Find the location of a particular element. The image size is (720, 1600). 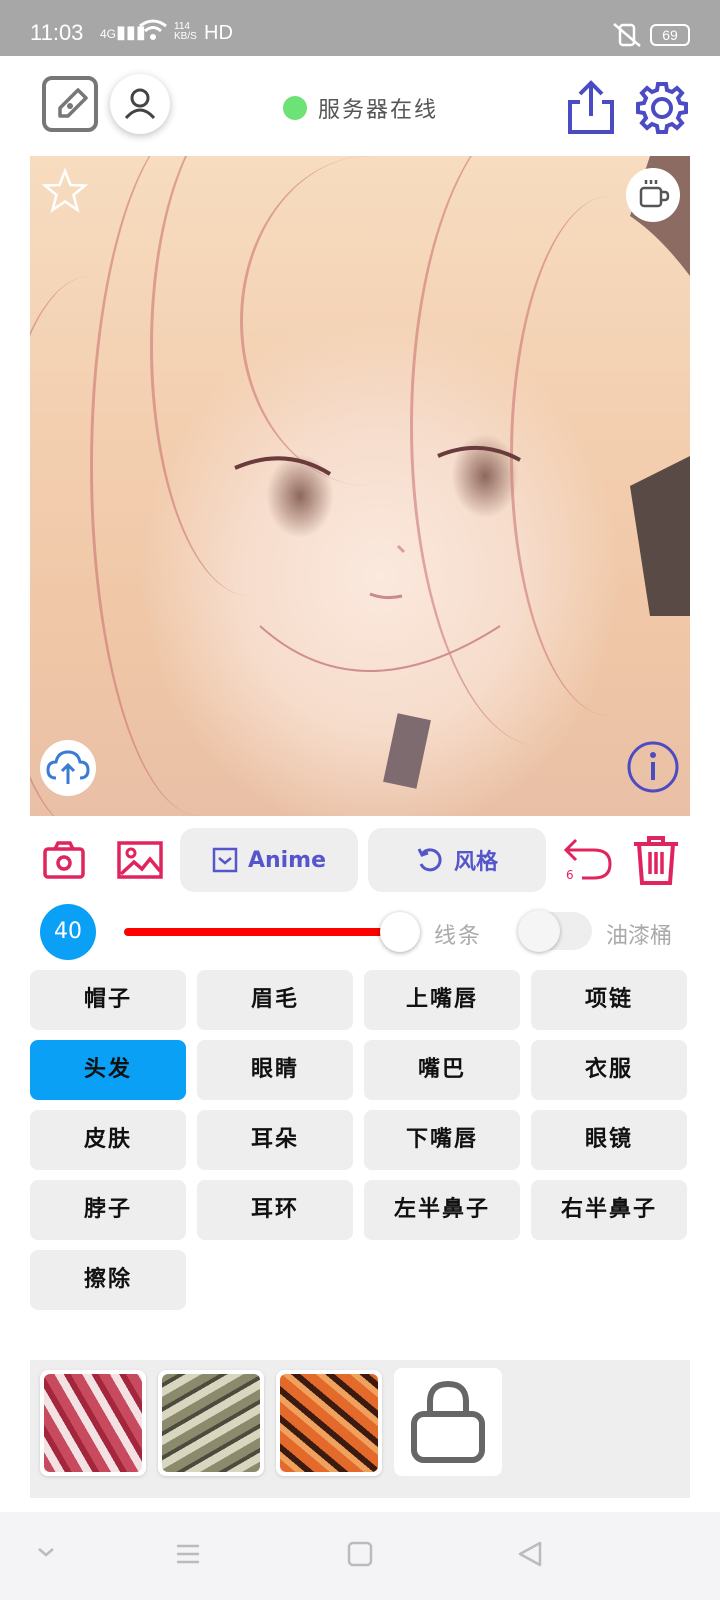

settings-icon is located at coordinates (662, 108).